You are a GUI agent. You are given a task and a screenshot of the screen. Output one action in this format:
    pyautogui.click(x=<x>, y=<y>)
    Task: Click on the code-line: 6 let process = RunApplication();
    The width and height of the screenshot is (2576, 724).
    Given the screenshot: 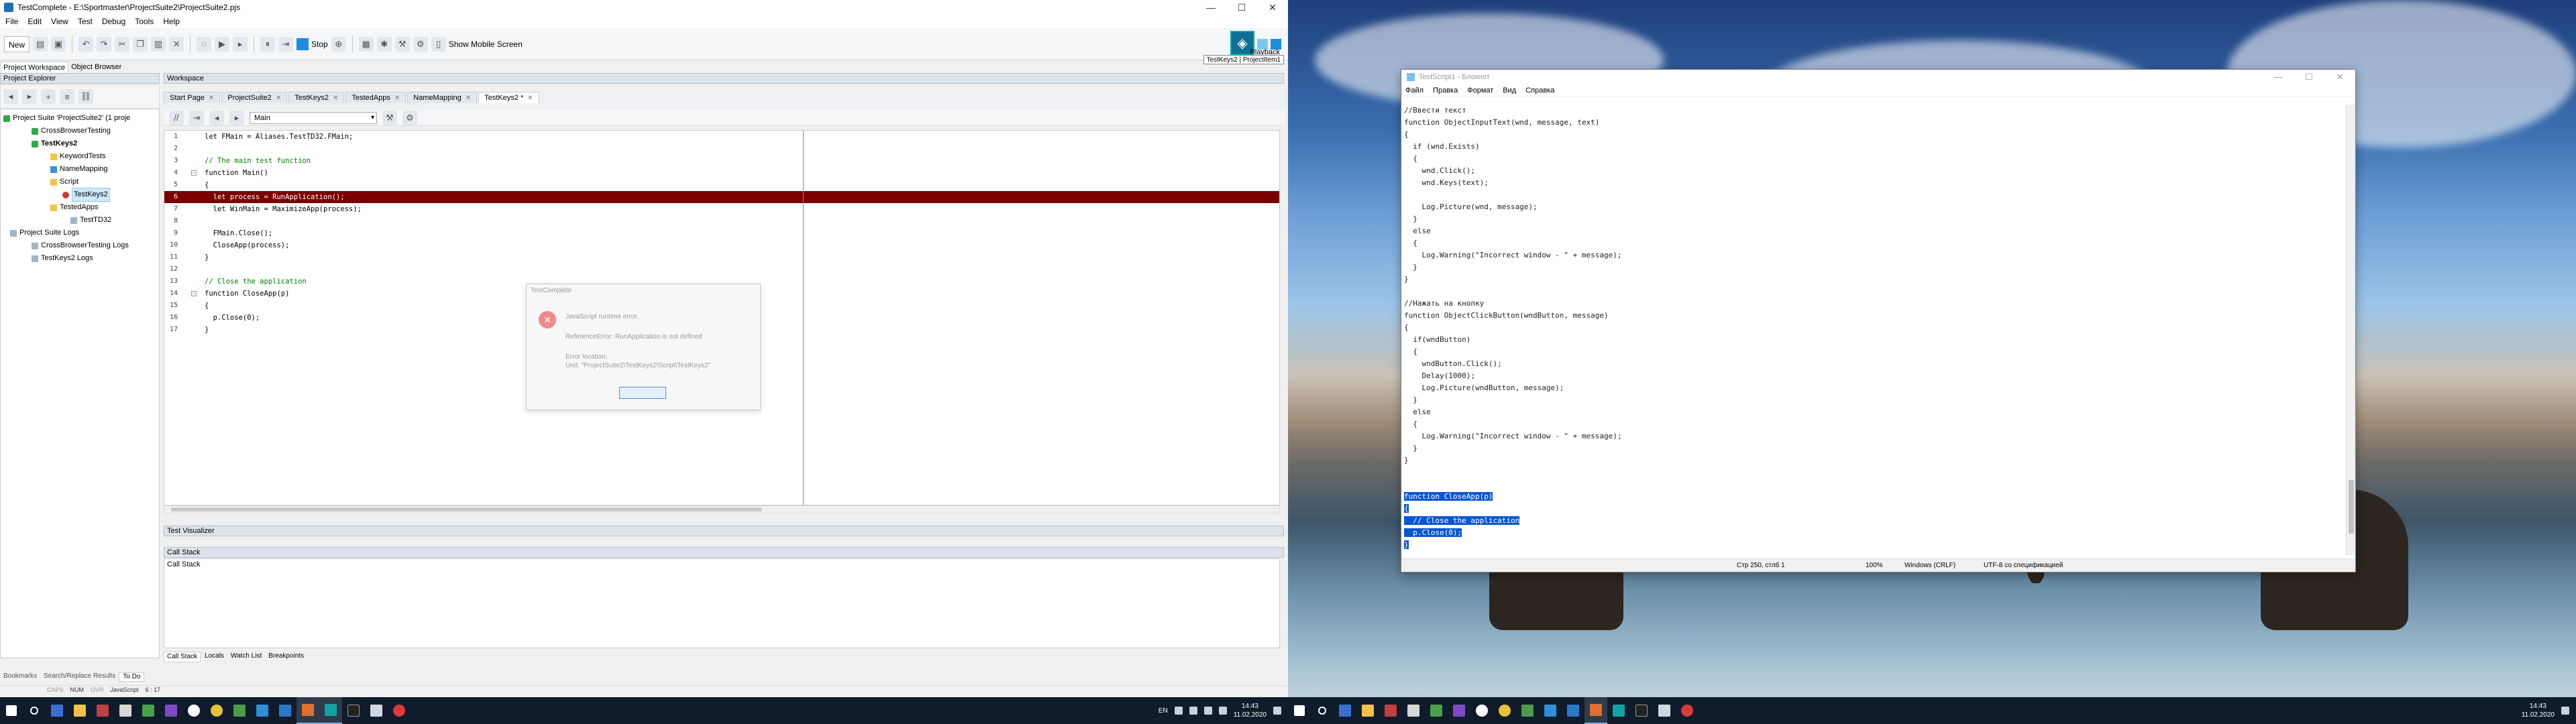 What is the action you would take?
    pyautogui.click(x=721, y=197)
    